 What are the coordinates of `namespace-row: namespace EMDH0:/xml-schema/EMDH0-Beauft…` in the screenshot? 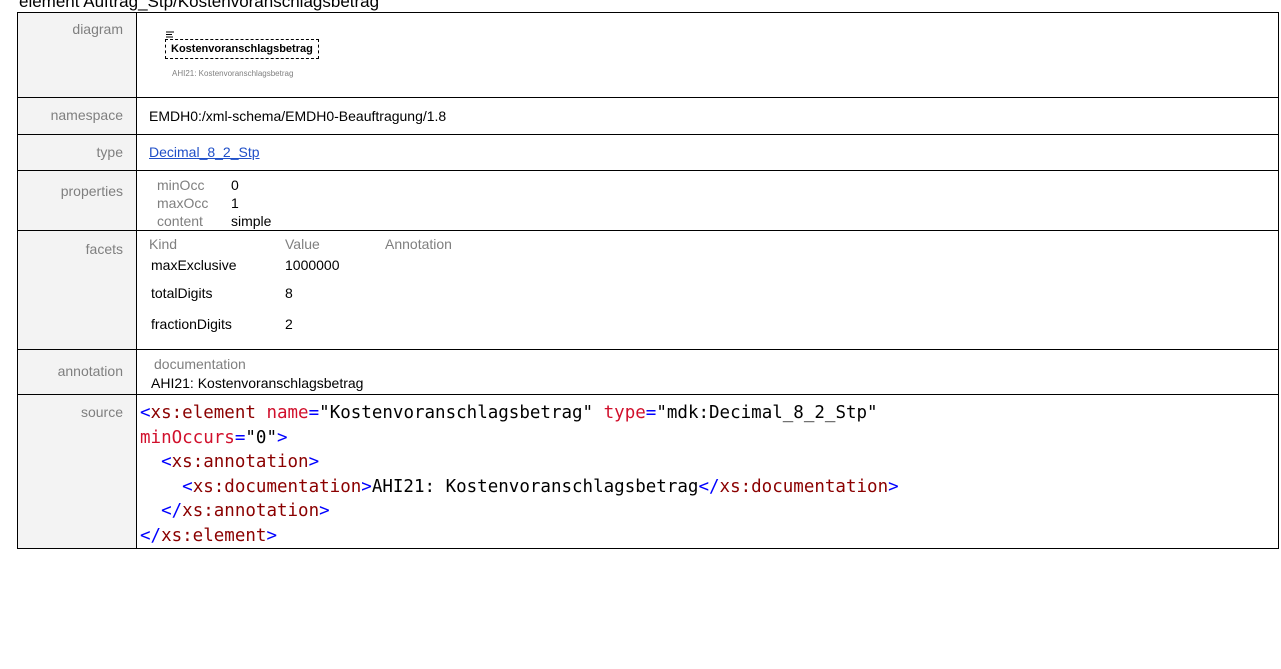 It's located at (648, 116).